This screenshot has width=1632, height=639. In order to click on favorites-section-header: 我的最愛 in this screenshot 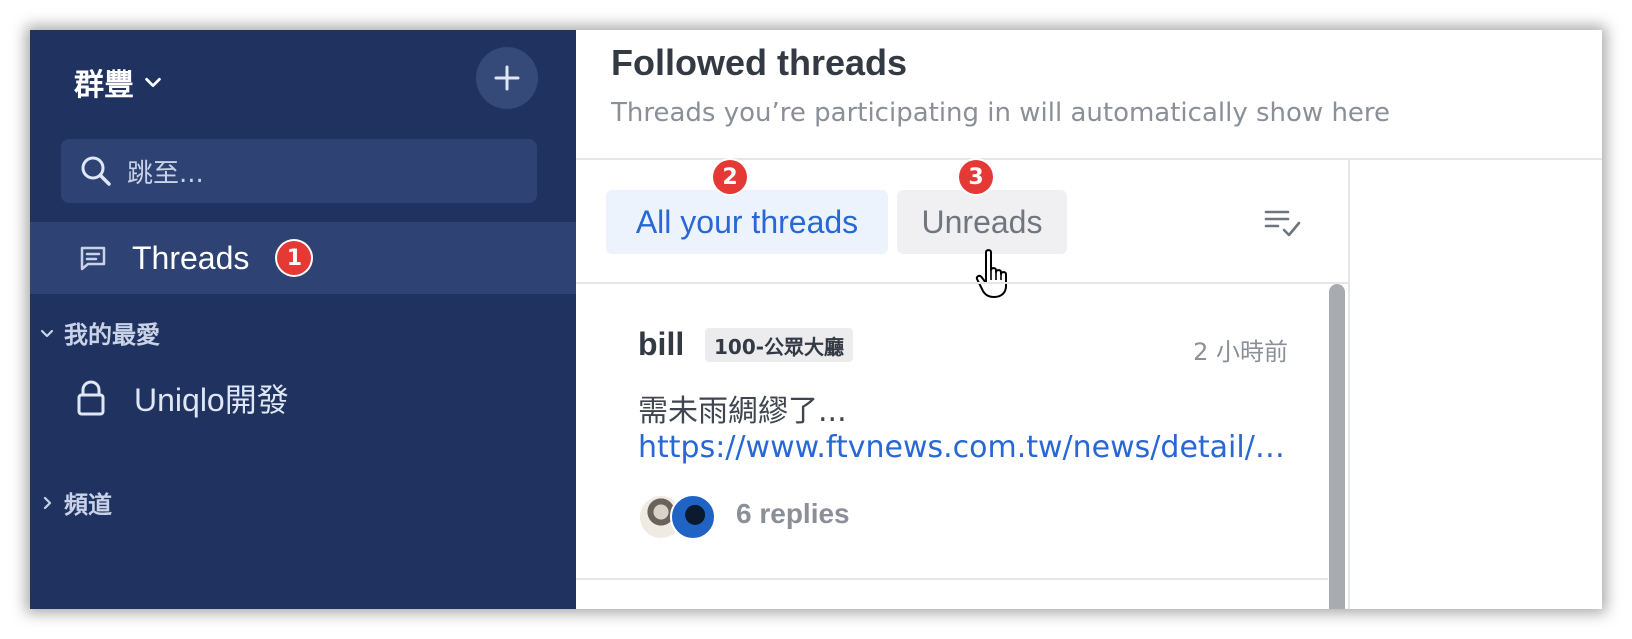, I will do `click(99, 332)`.